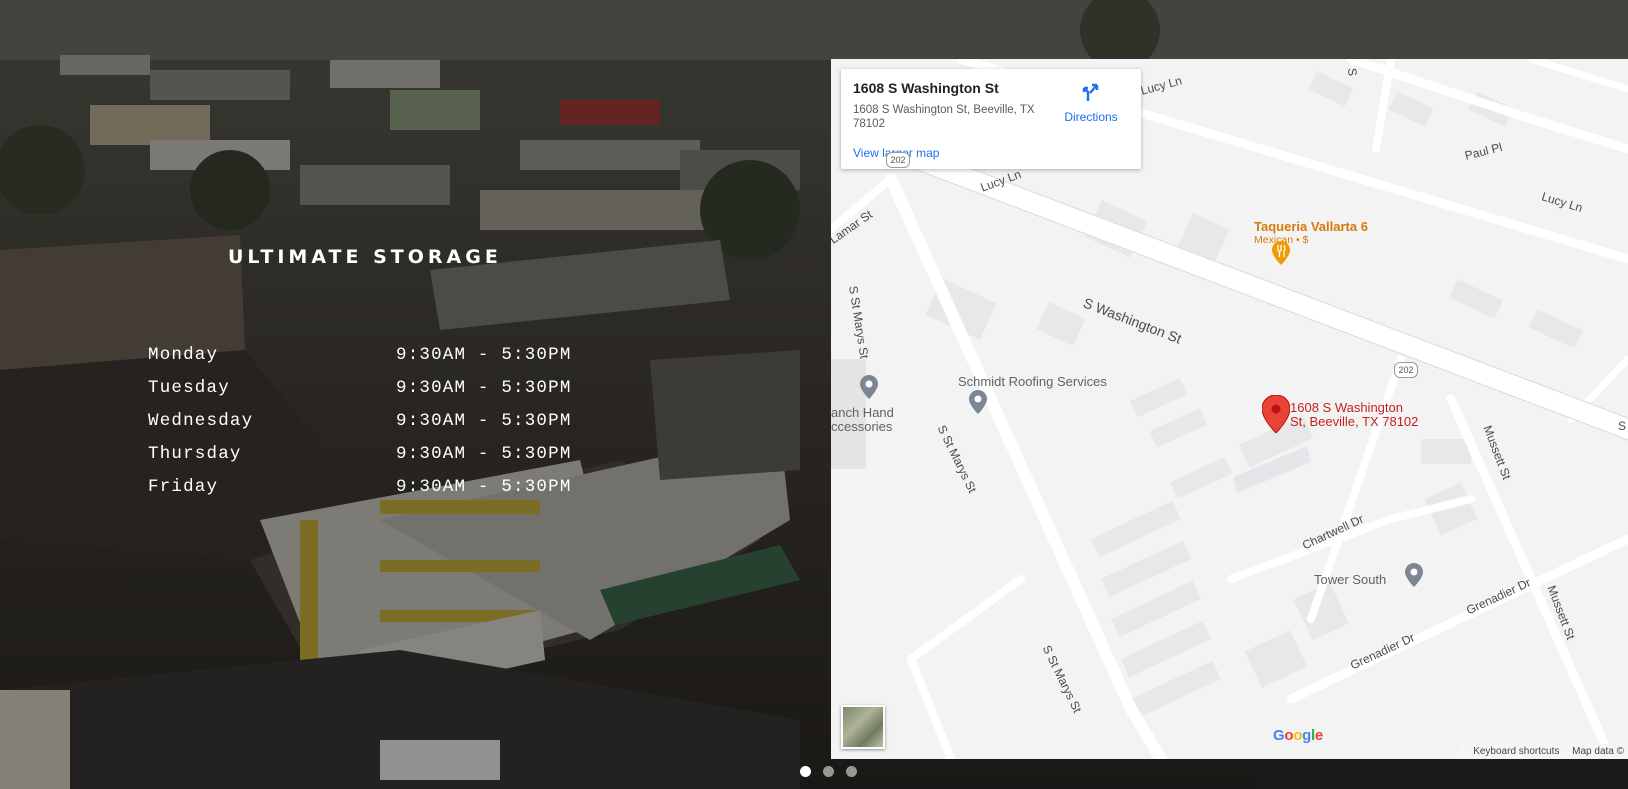  Describe the element at coordinates (863, 727) in the screenshot. I see `satellite-layer-toggle` at that location.